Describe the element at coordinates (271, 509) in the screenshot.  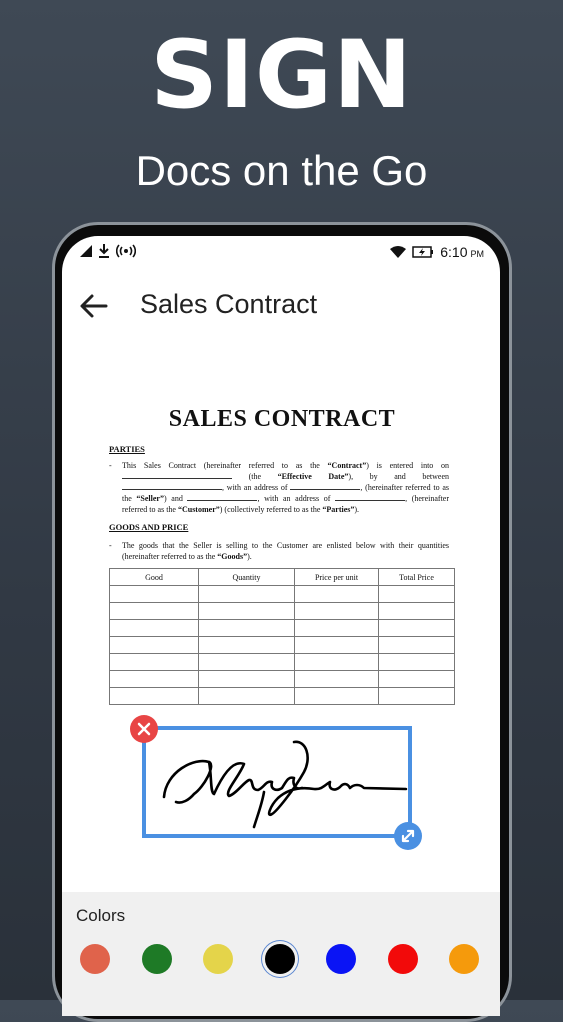
I see `doc-text: ) (collectively referred to as the` at that location.